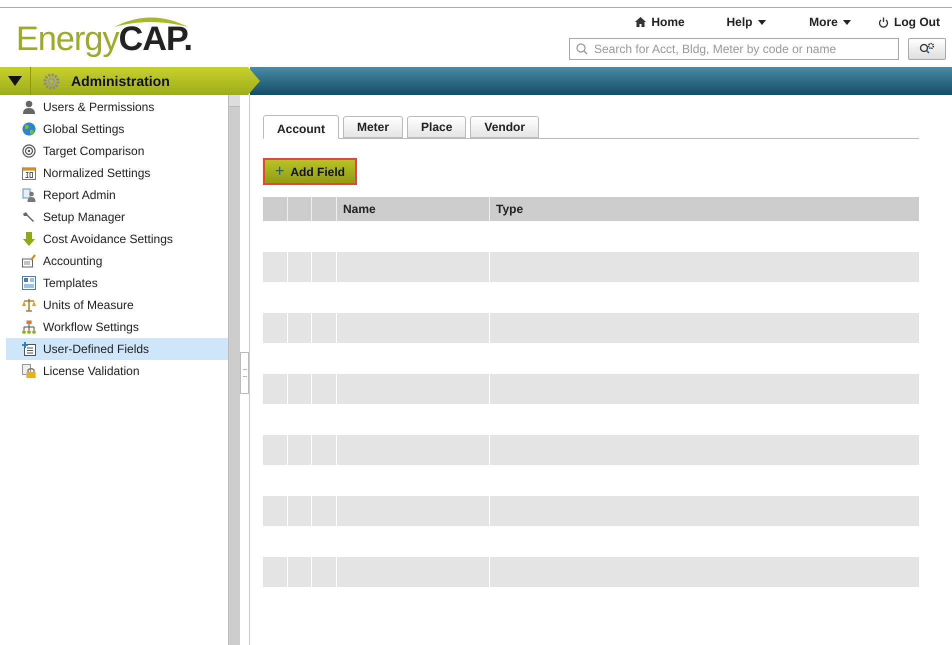 This screenshot has width=952, height=645. I want to click on module-header: Administration, so click(130, 81).